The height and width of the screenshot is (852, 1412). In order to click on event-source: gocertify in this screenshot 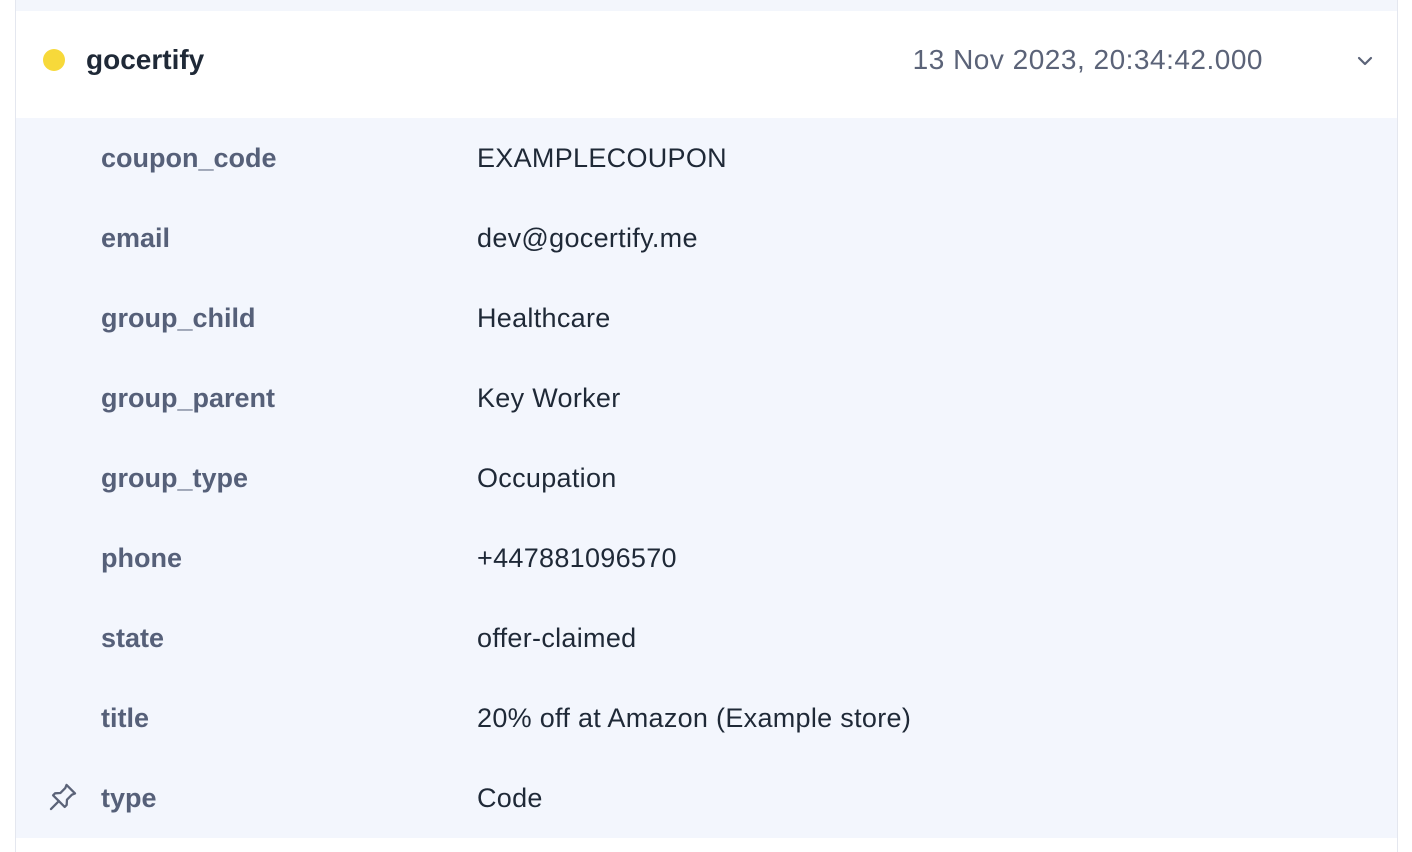, I will do `click(145, 59)`.